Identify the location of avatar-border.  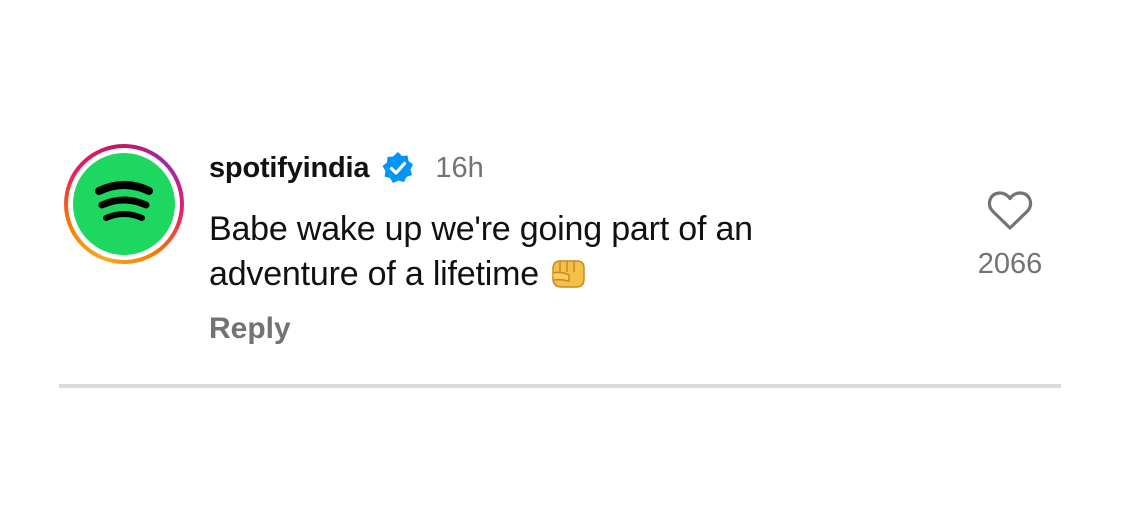
(124, 204).